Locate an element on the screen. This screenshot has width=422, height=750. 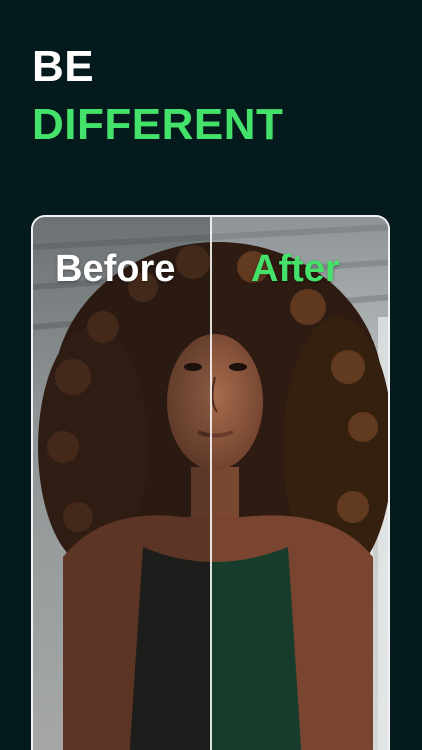
comparison-divider-handle is located at coordinates (211, 483).